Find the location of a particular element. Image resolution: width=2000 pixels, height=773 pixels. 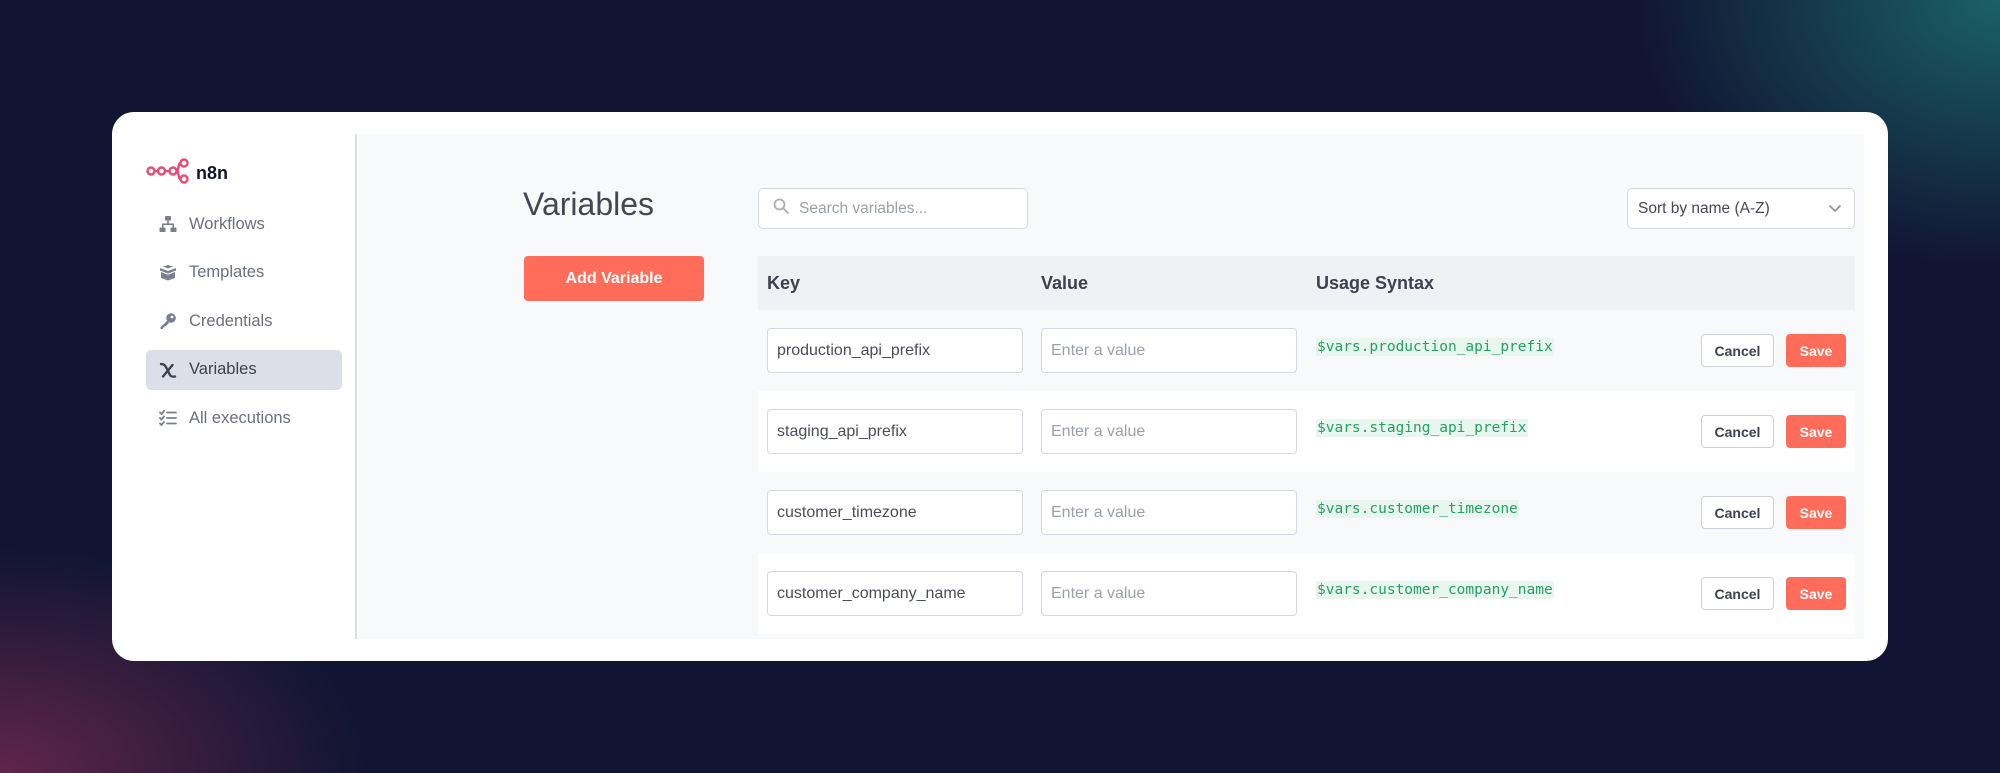

sidebar-item-all-executions: All executions is located at coordinates (244, 418).